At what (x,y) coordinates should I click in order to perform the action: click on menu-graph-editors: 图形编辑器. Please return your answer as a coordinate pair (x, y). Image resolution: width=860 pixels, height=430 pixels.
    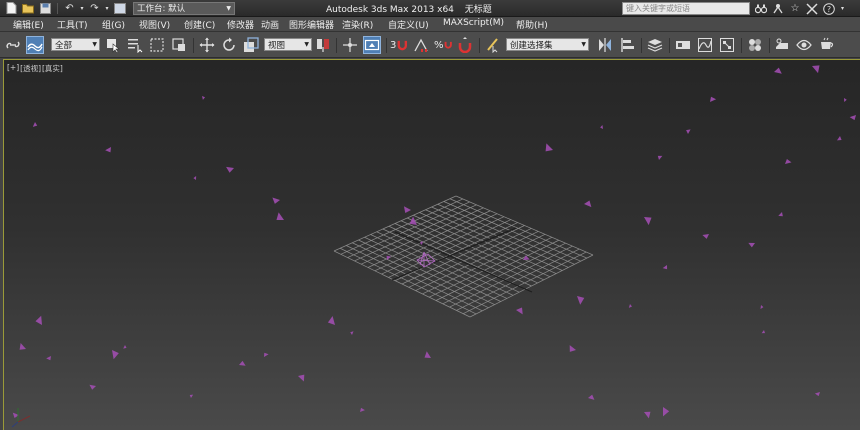
    Looking at the image, I should click on (311, 24).